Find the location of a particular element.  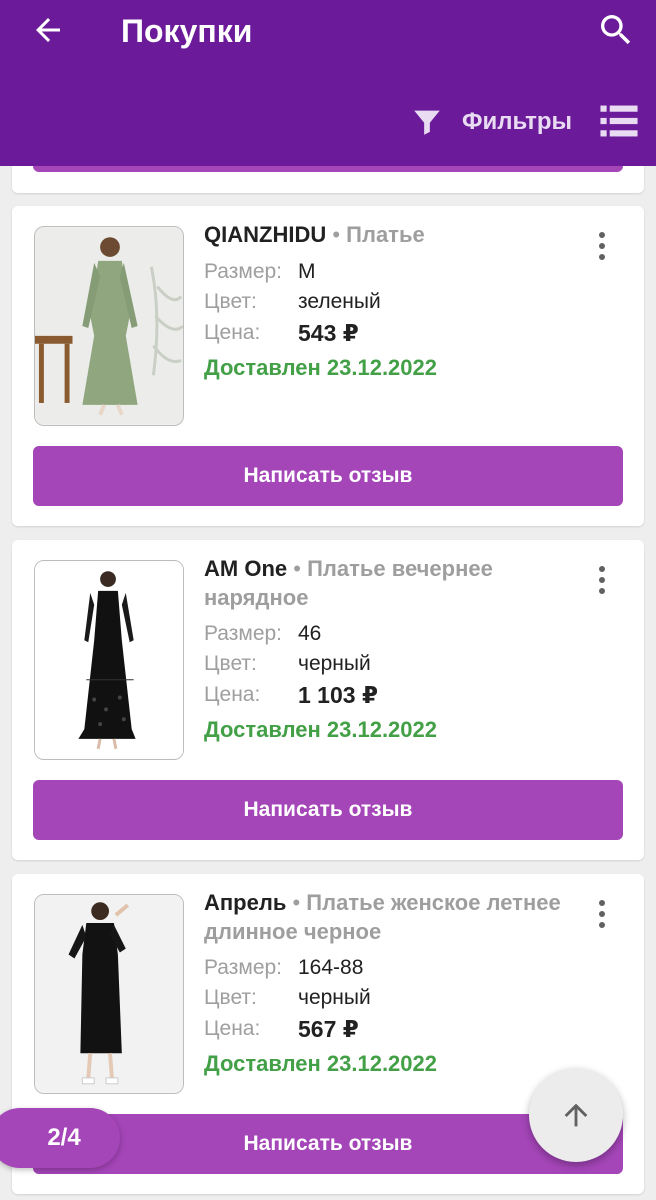

price-row: Цена: 567 ₽ is located at coordinates (281, 1029).